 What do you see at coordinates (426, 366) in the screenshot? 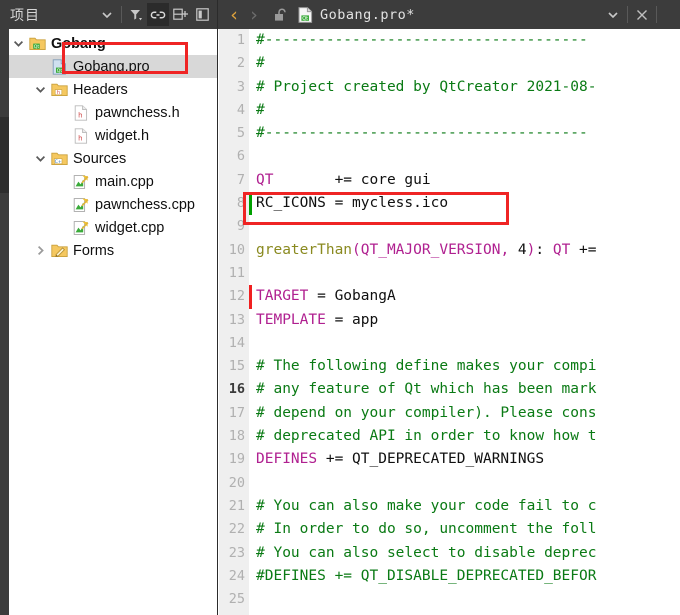
I see `code-token: # The following define makes your compi` at bounding box center [426, 366].